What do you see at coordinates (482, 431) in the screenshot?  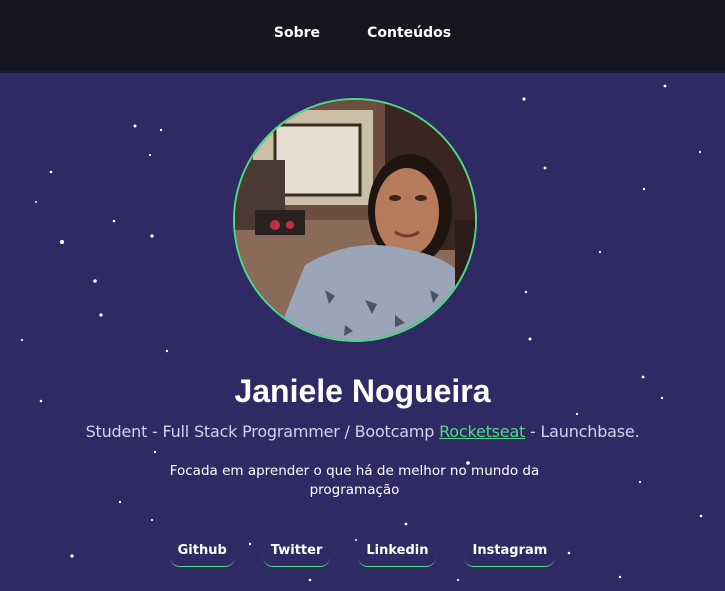 I see `rocketseat-link: Rocketseat` at bounding box center [482, 431].